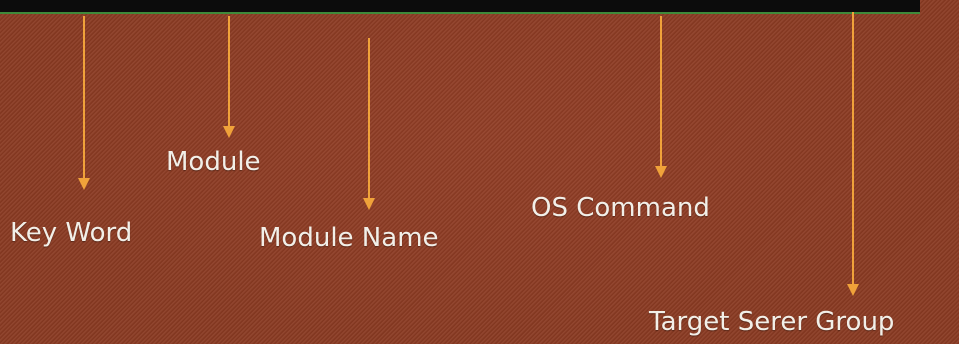 Image resolution: width=959 pixels, height=344 pixels. What do you see at coordinates (84, 103) in the screenshot?
I see `arrow-key-word` at bounding box center [84, 103].